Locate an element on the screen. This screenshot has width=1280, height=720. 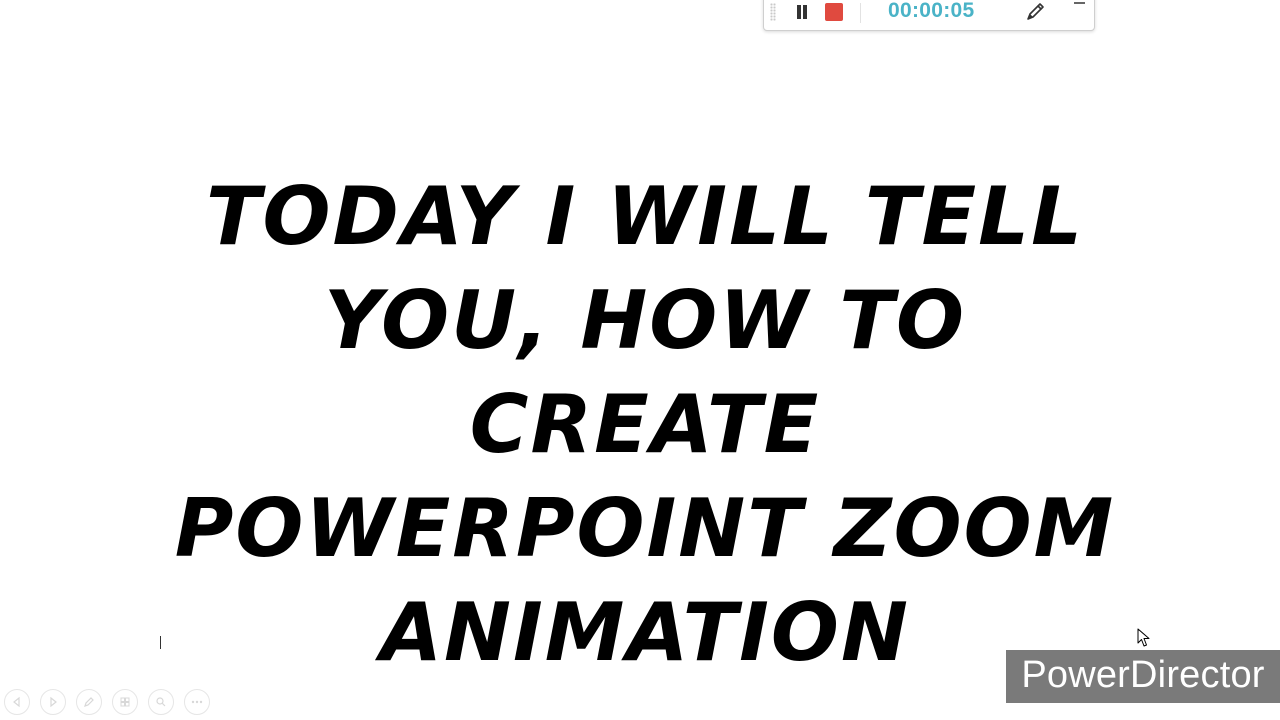
minimize-button is located at coordinates (1080, 4).